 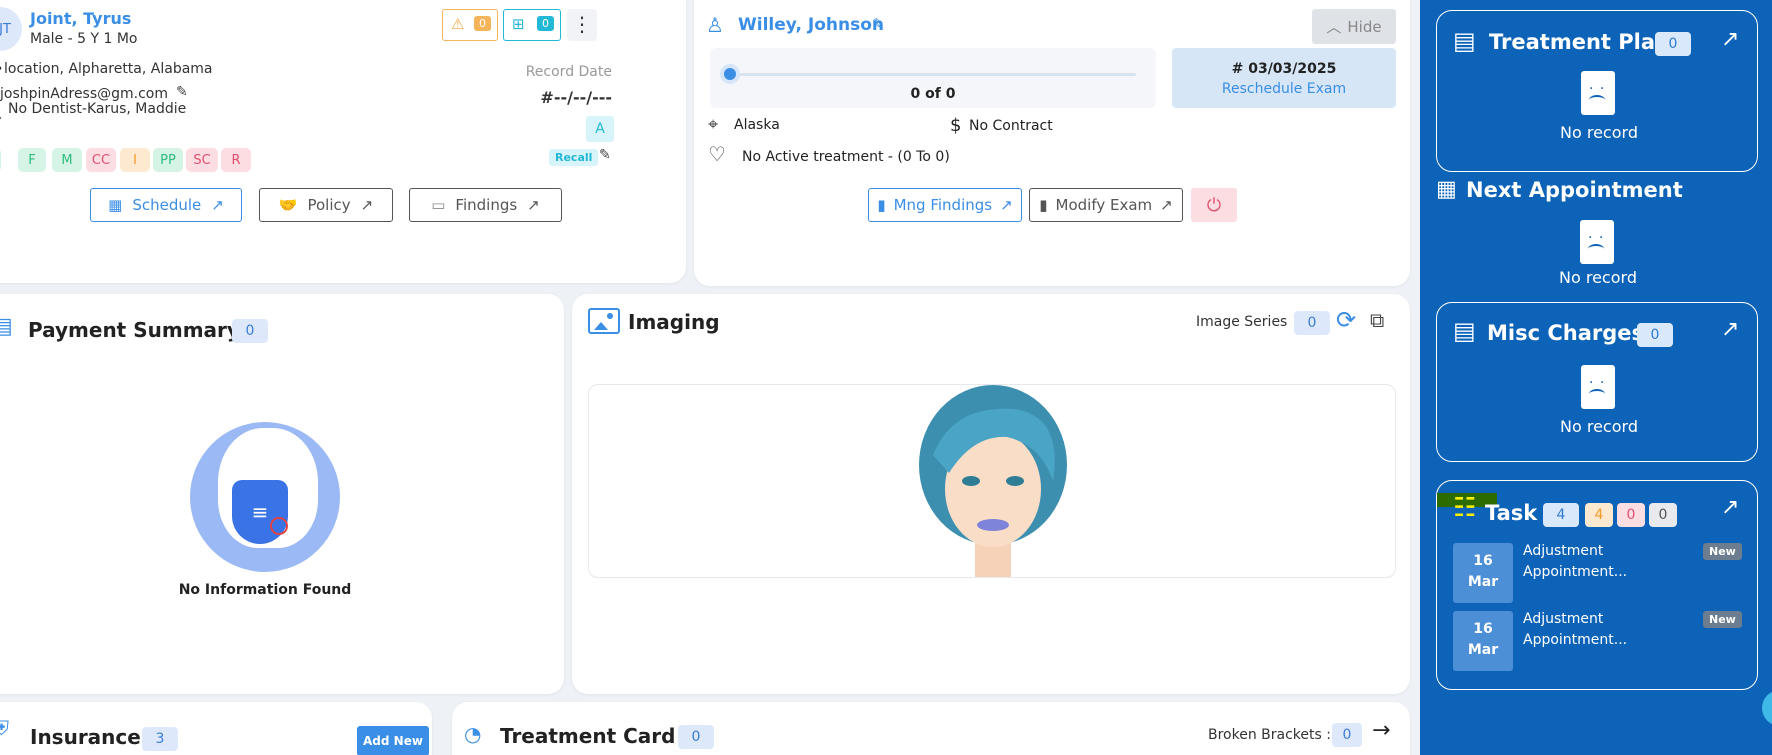 I want to click on file-icon: ▮, so click(x=881, y=205).